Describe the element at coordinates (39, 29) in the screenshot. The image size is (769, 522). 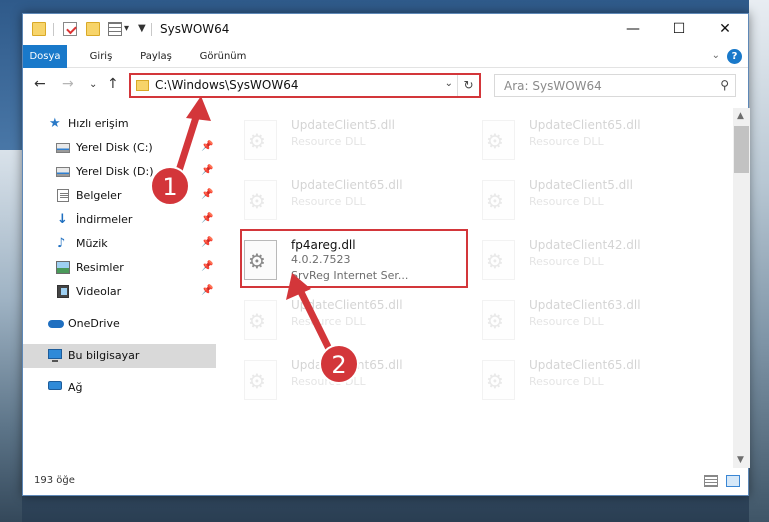
I see `folder-icon` at that location.